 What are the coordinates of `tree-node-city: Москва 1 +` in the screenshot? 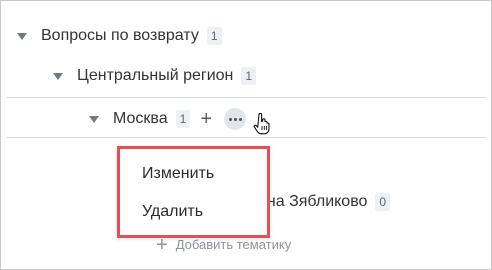 It's located at (167, 119).